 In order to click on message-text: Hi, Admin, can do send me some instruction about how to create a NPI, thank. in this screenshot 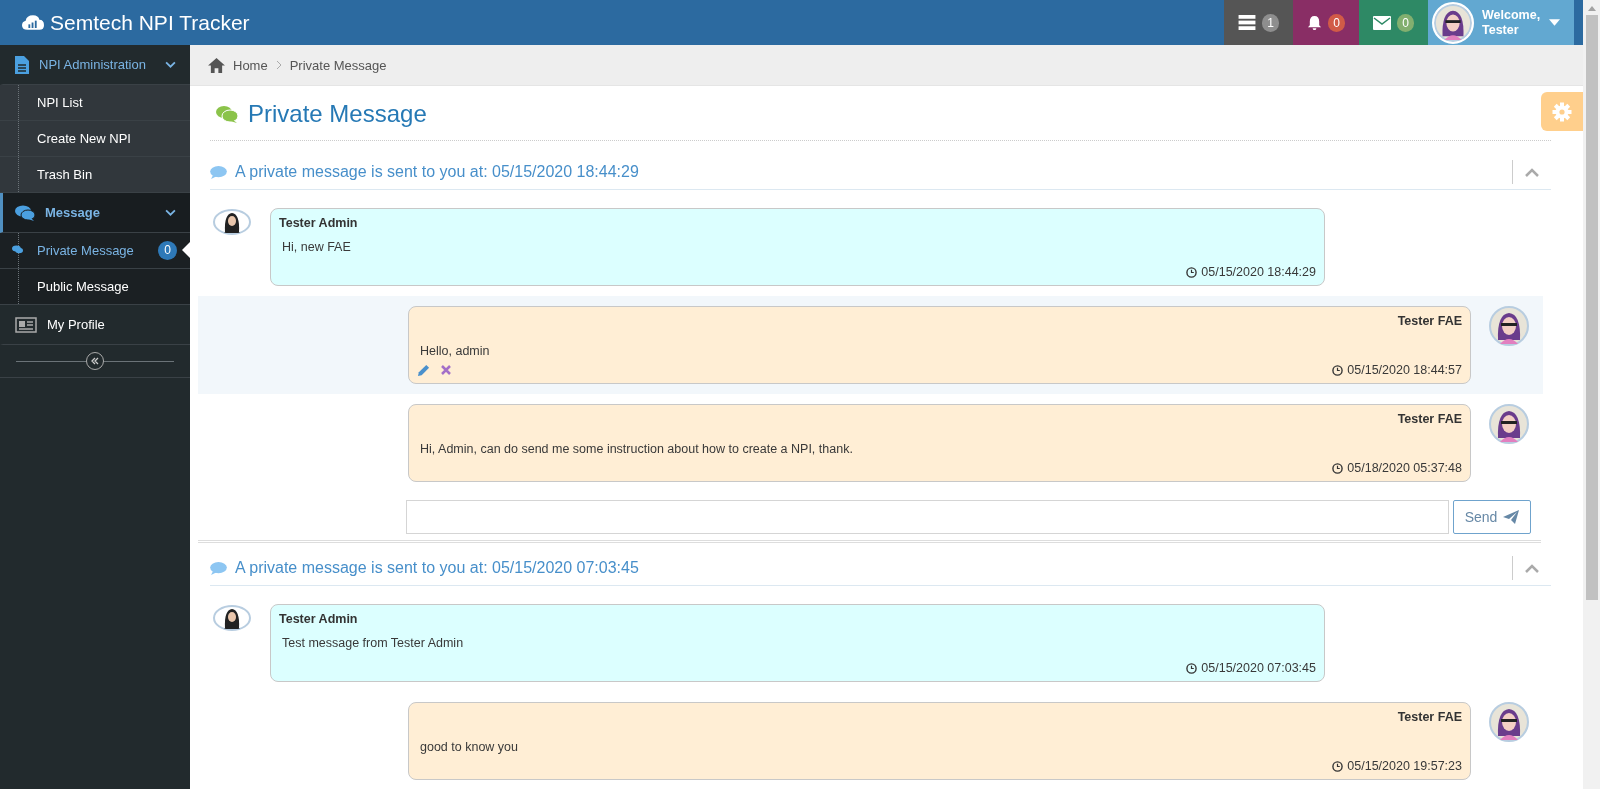, I will do `click(636, 449)`.